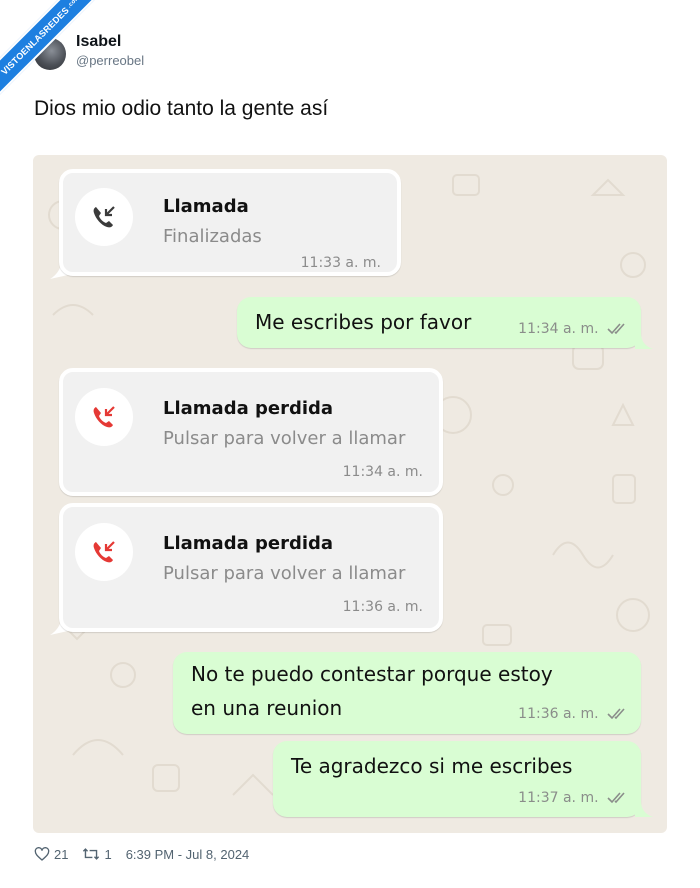 The width and height of the screenshot is (700, 888). Describe the element at coordinates (230, 222) in the screenshot. I see `call-bubble-ended: Llamada Finalizadas 11:33 a. m.` at that location.